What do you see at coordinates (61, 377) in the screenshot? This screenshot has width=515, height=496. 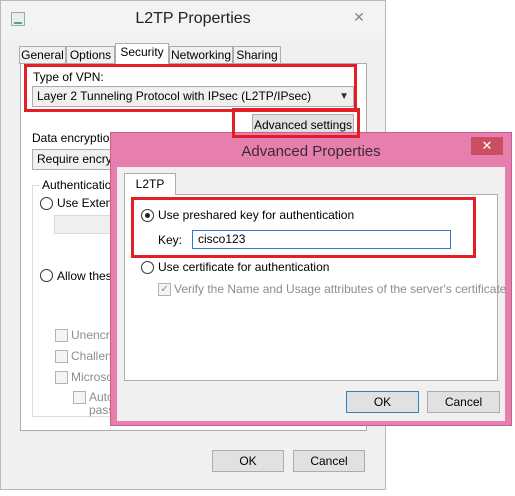 I see `microsoft-chap-checkbox` at bounding box center [61, 377].